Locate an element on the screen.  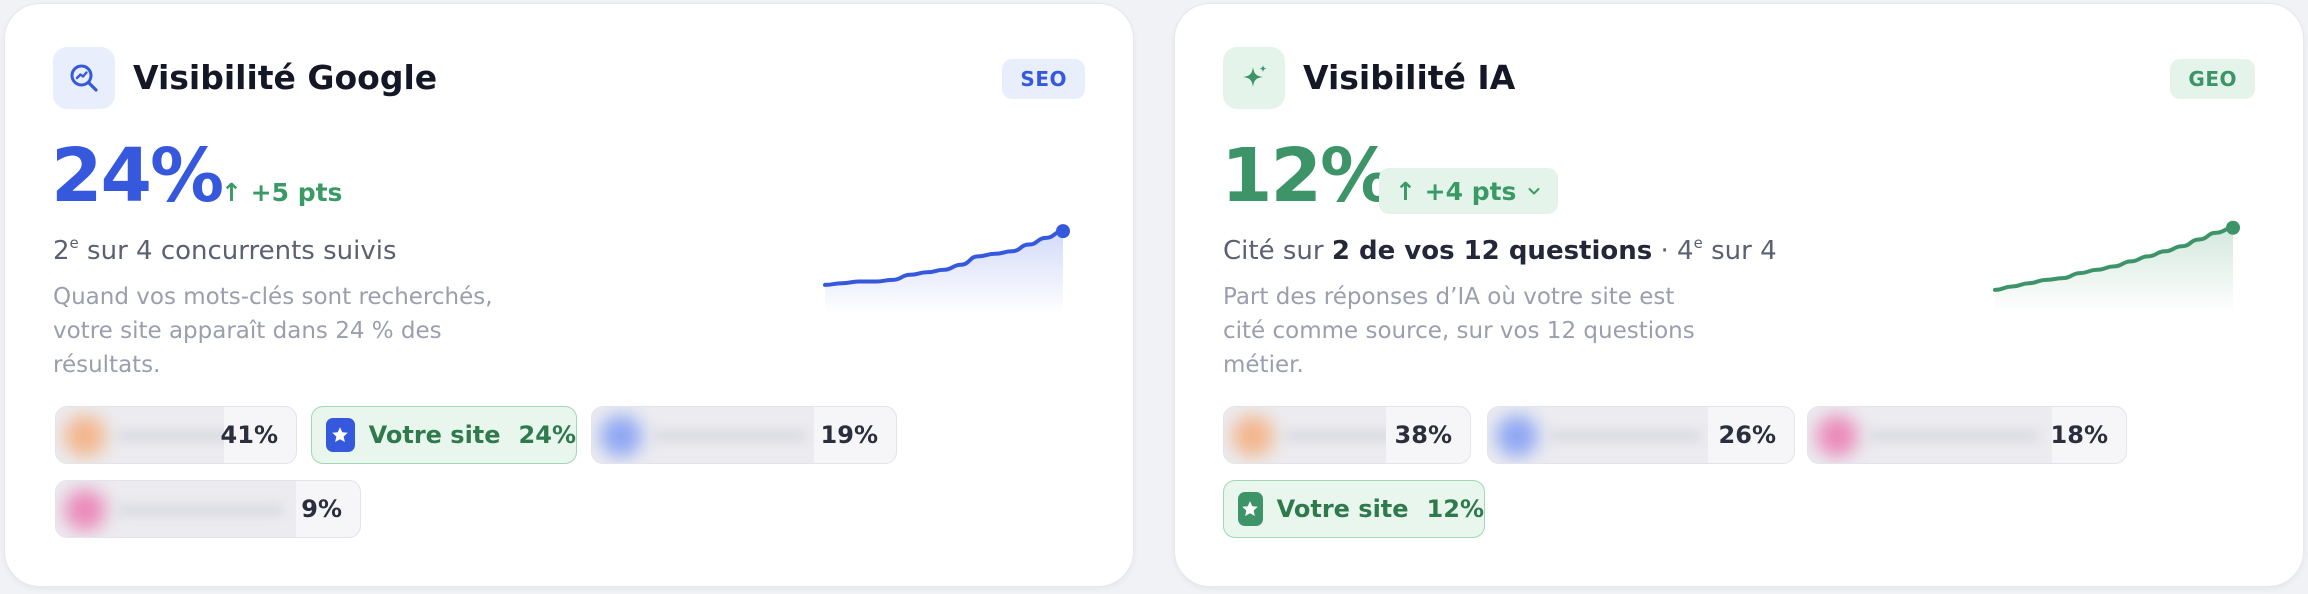
competitor-chip: 9% is located at coordinates (208, 509).